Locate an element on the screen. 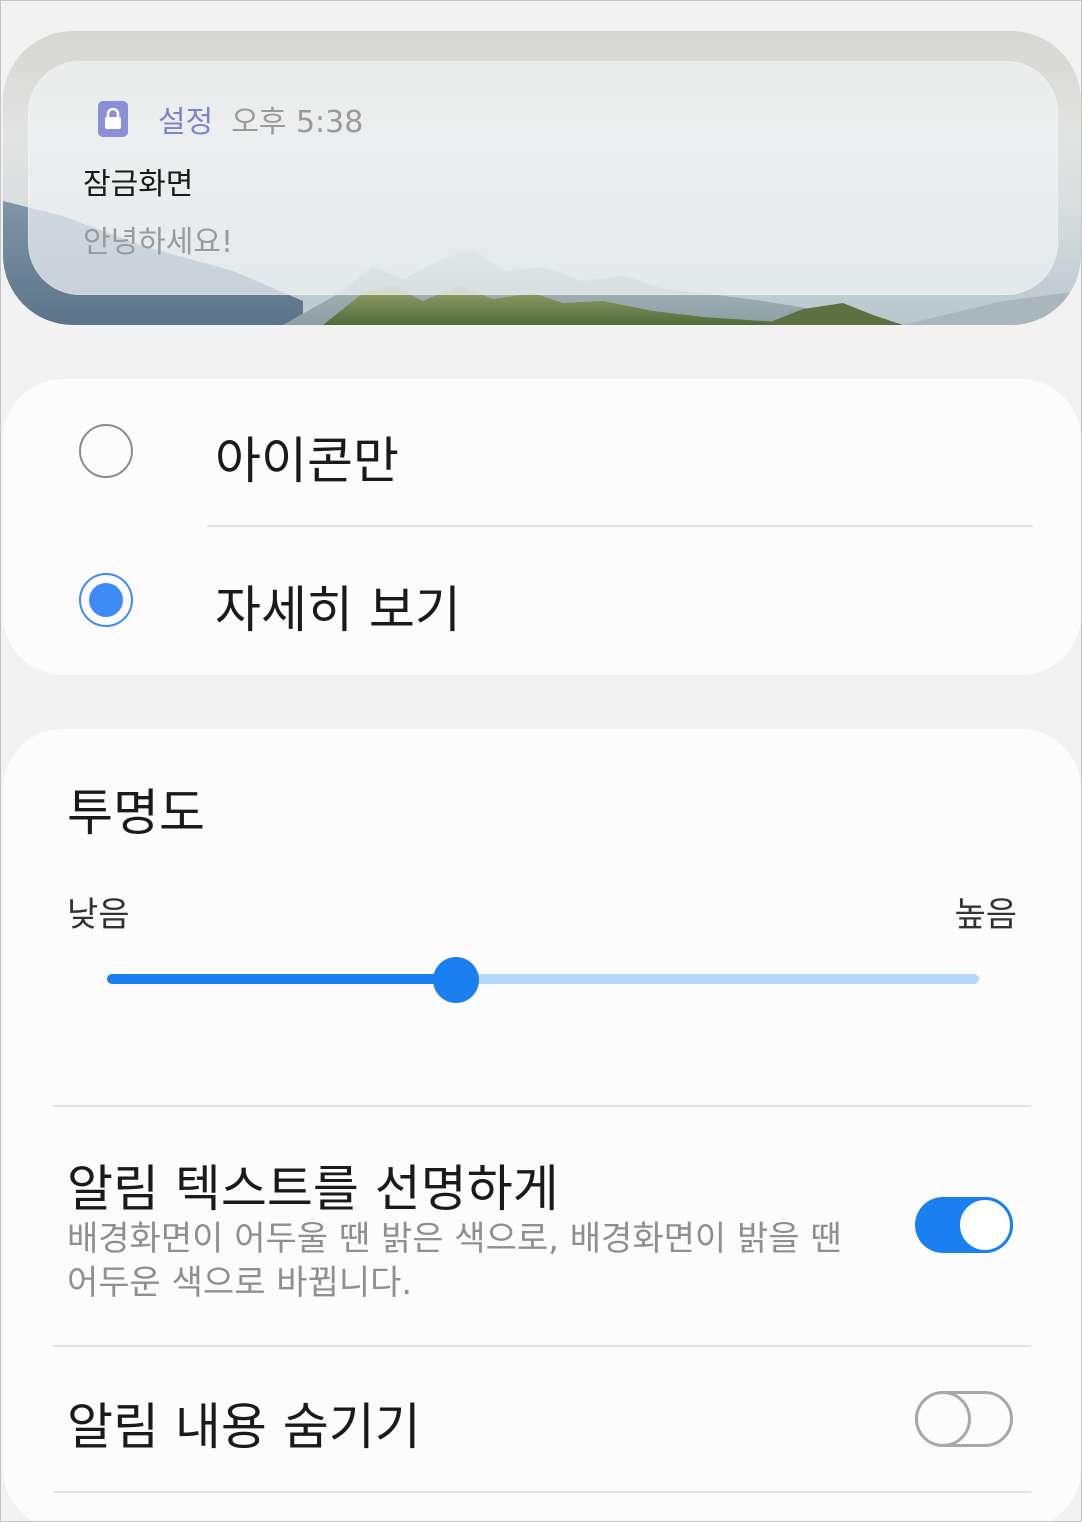 The image size is (1082, 1522). radio-icons-only is located at coordinates (106, 451).